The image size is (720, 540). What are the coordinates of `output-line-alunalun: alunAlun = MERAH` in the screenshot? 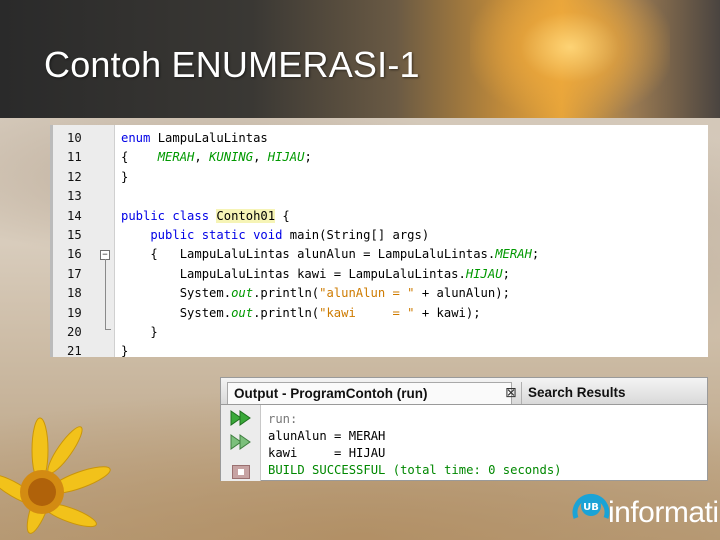 It's located at (327, 436).